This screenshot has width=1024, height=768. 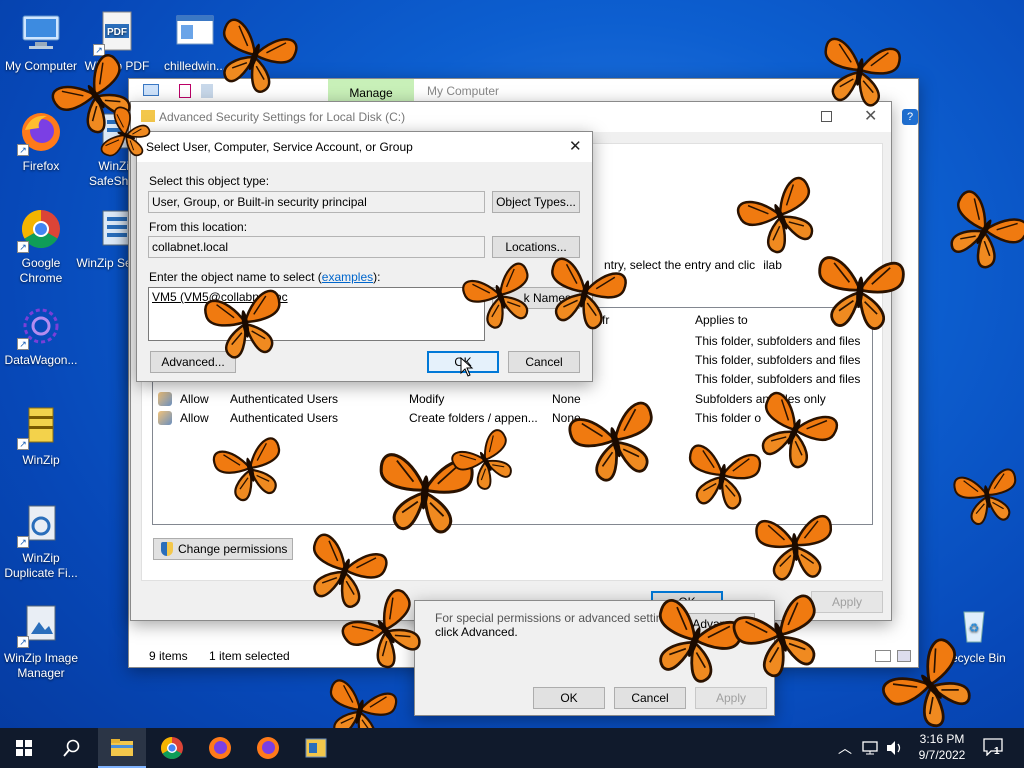 I want to click on pdf-icon: PDF ↗, so click(x=117, y=32).